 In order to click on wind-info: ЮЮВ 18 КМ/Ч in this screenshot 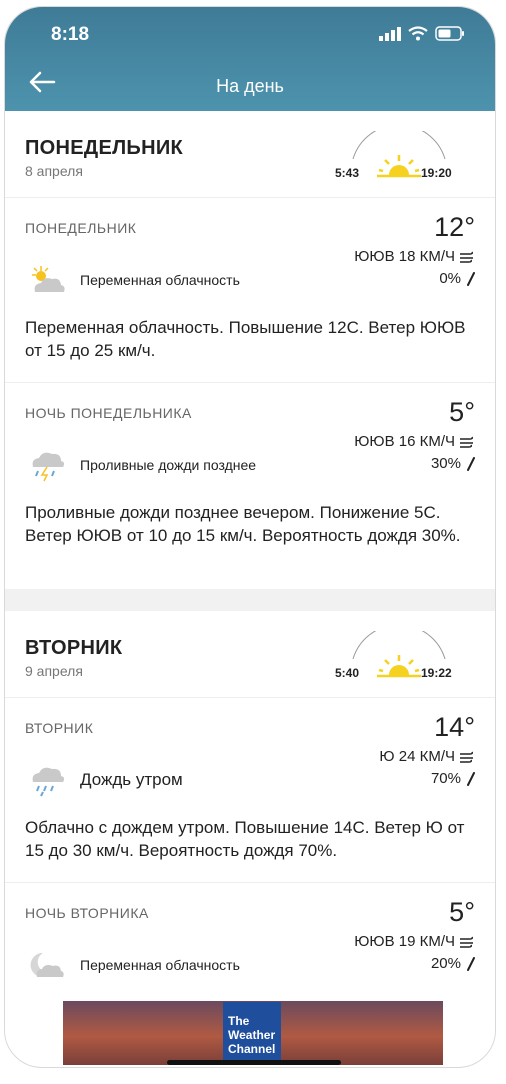, I will do `click(414, 256)`.